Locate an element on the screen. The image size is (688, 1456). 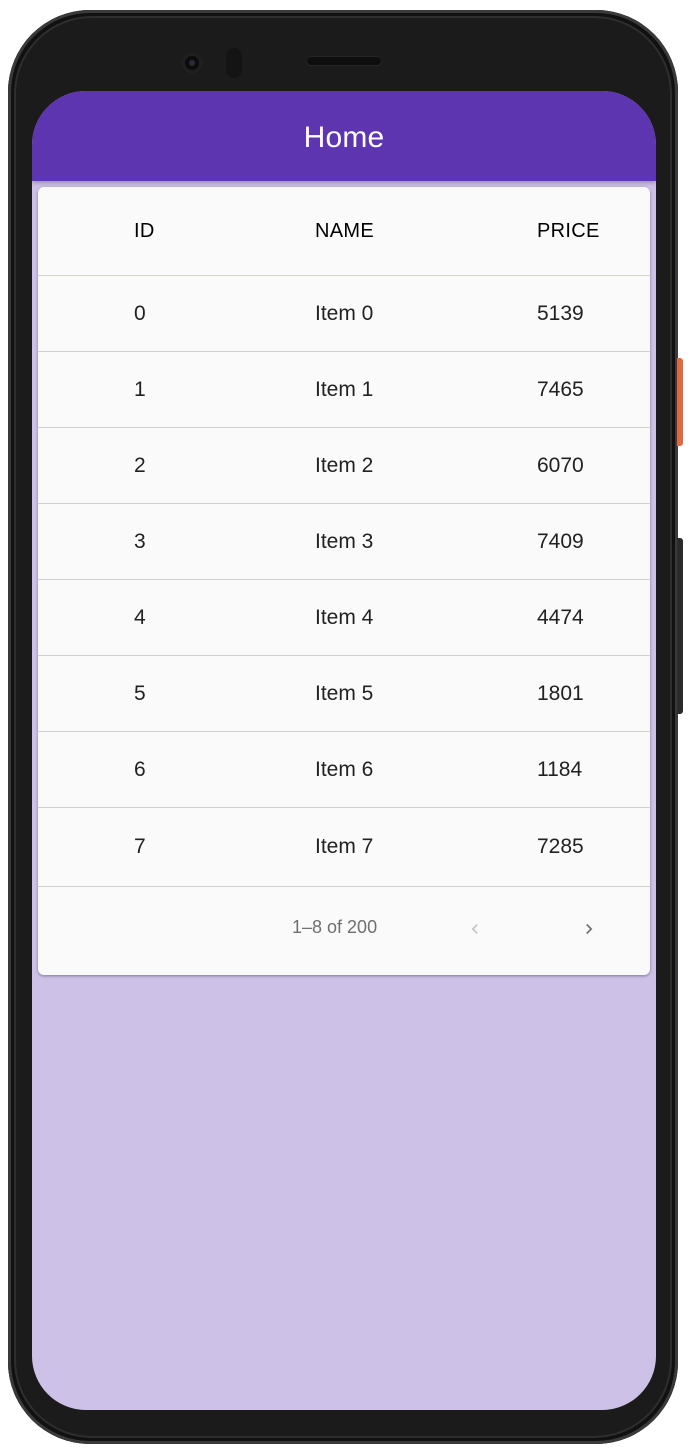
table-row: 5 Item 5 1801 is located at coordinates (344, 694).